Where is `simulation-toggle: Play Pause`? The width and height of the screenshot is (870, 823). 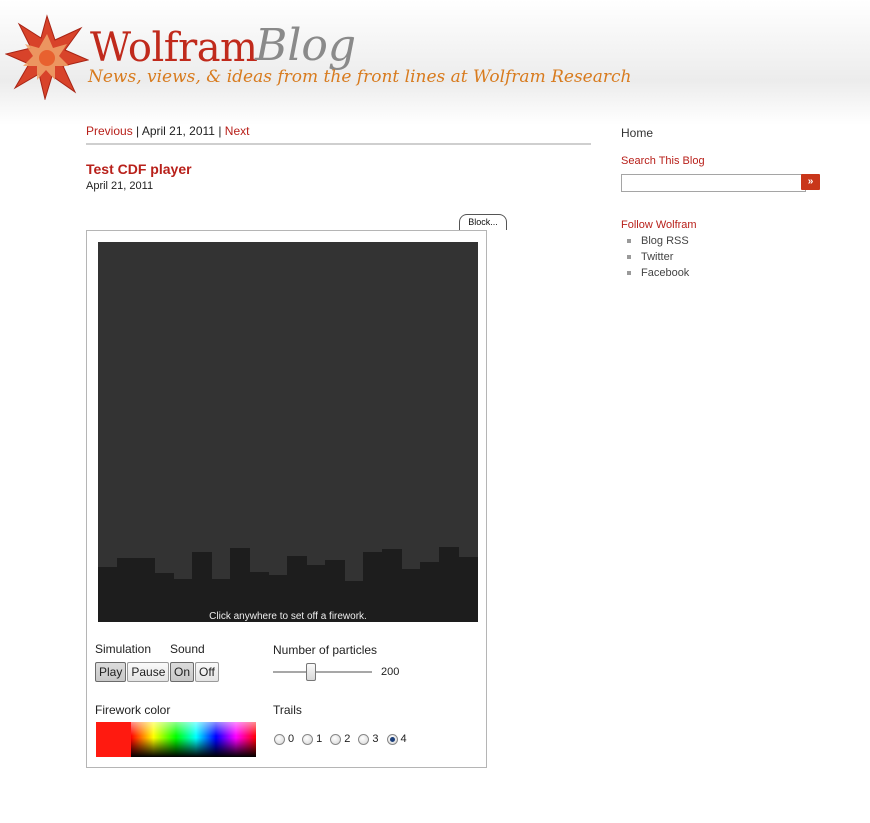 simulation-toggle: Play Pause is located at coordinates (132, 672).